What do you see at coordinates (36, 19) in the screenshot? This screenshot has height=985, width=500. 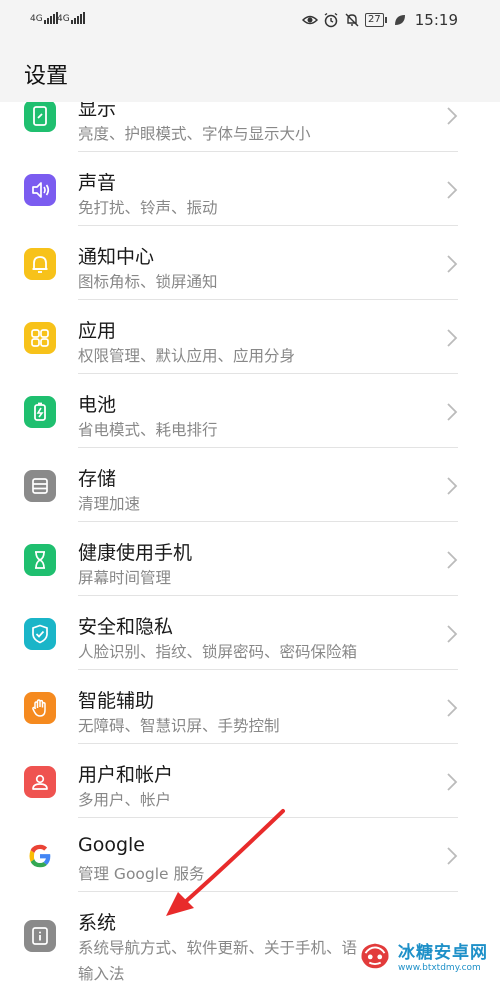 I see `sim1-label: 4G` at bounding box center [36, 19].